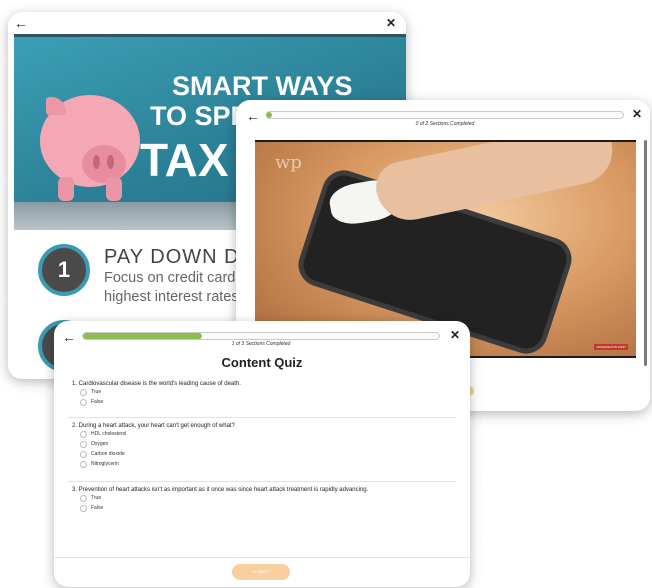  Describe the element at coordinates (262, 557) in the screenshot. I see `footer-divider` at that location.